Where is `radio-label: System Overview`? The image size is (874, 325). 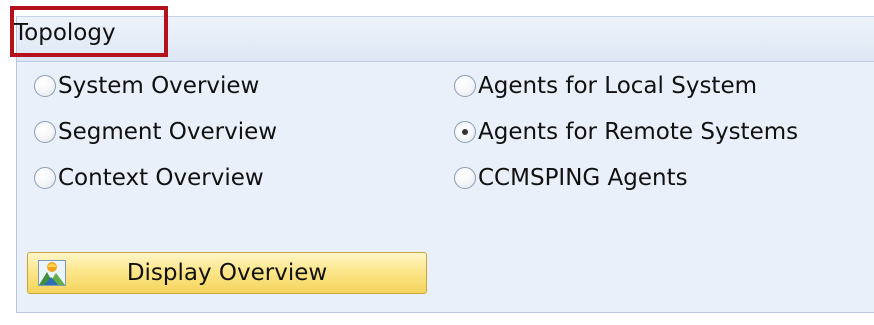 radio-label: System Overview is located at coordinates (159, 86).